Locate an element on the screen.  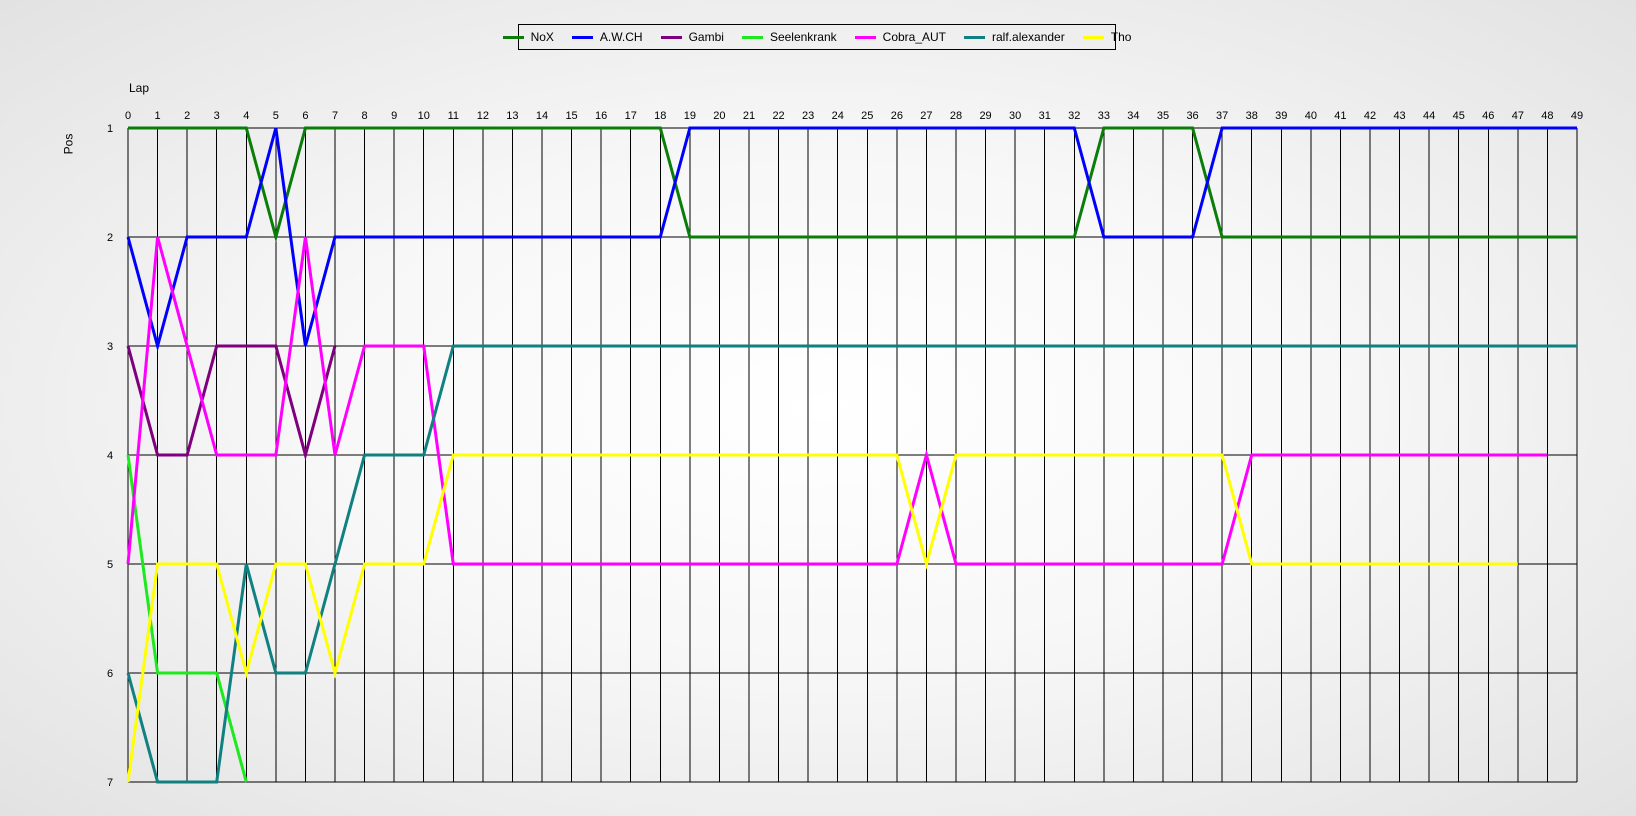
x-tick-label: 42 is located at coordinates (1370, 116).